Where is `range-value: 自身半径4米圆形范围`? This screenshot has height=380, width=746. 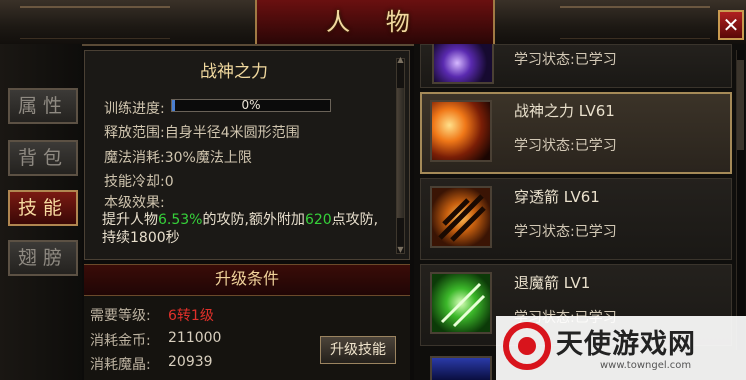
range-value: 自身半径4米圆形范围 is located at coordinates (232, 133).